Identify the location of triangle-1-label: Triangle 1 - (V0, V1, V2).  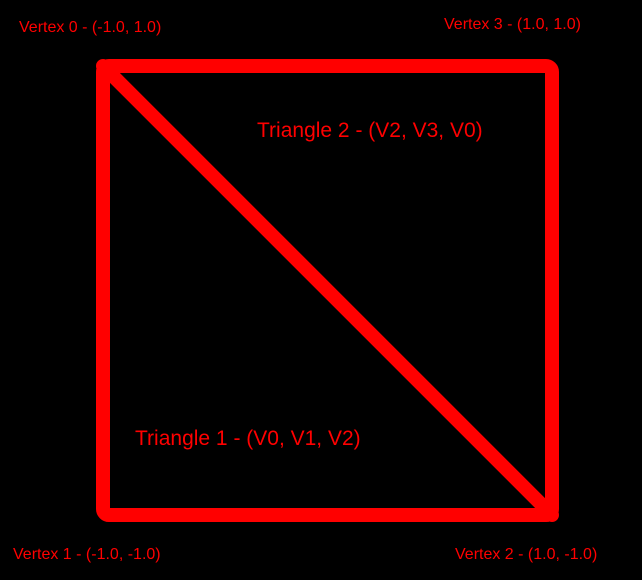
(248, 438).